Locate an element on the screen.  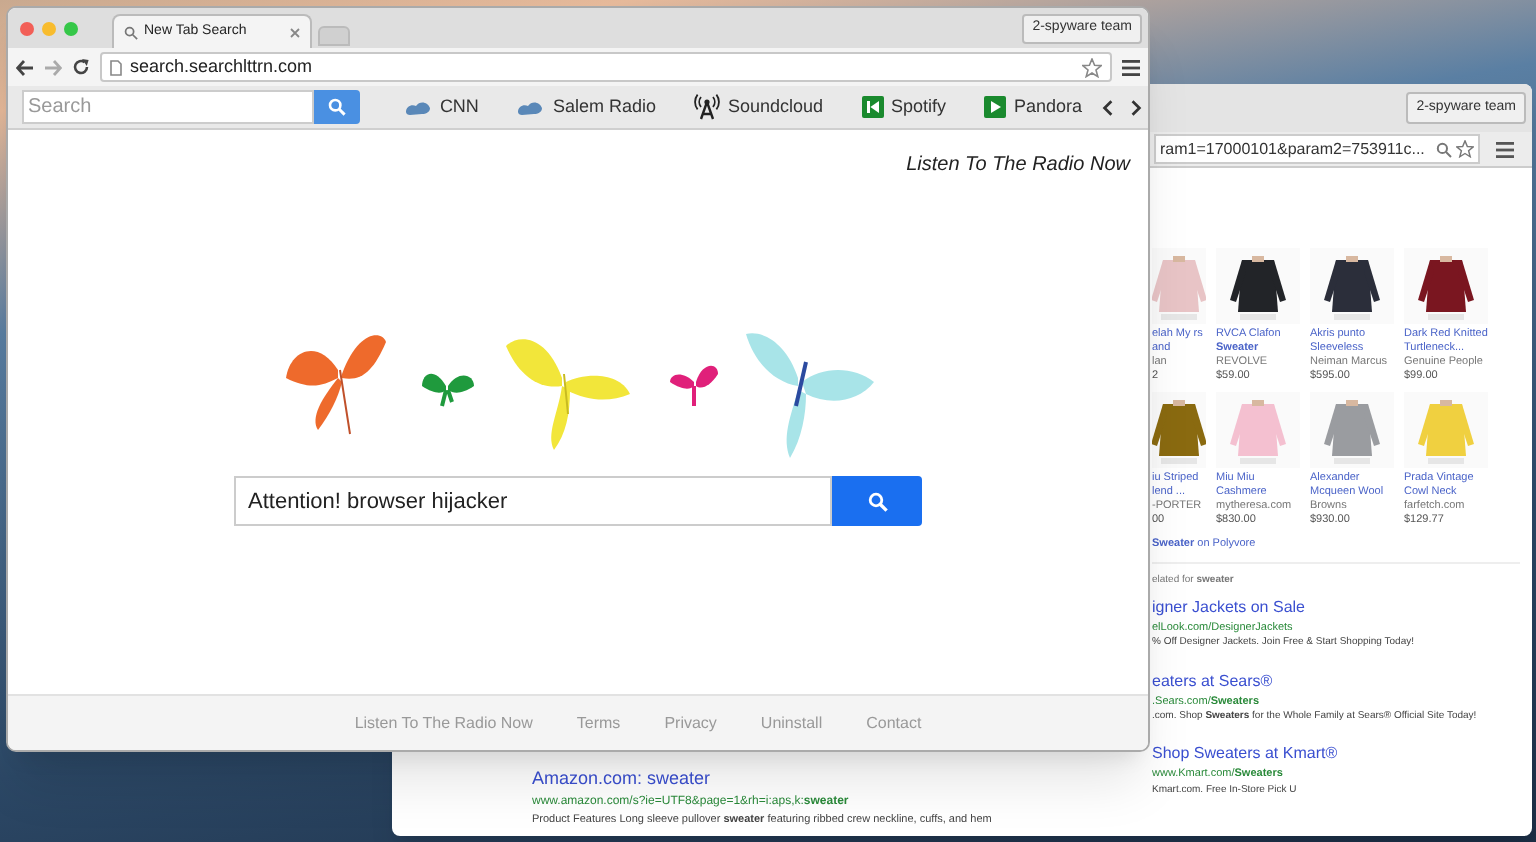
toolbar-link: Spotify is located at coordinates (904, 107).